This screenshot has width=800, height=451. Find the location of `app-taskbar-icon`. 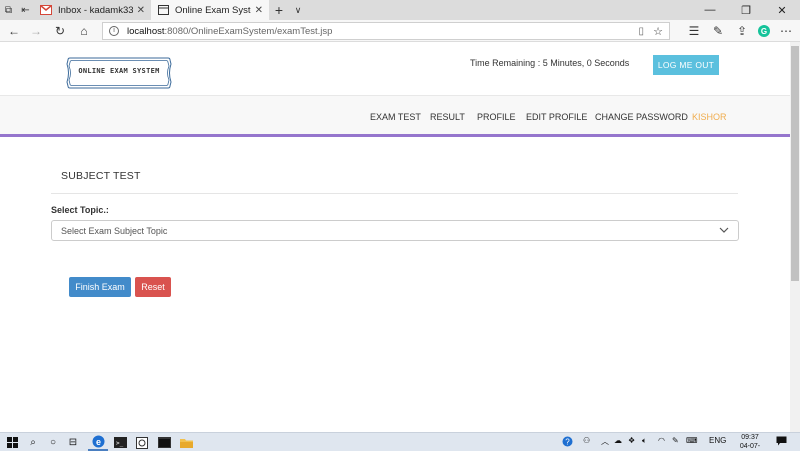

app-taskbar-icon is located at coordinates (142, 442).